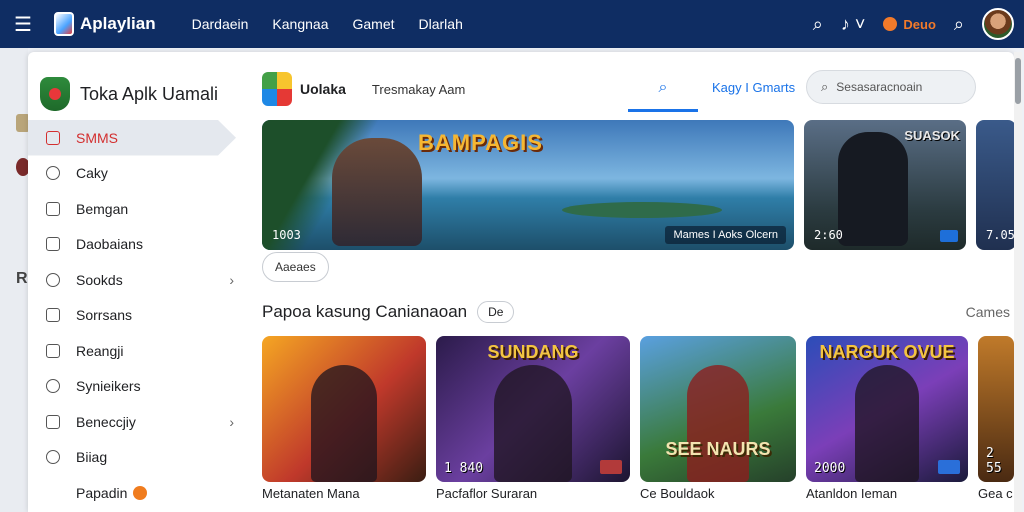 The image size is (1024, 512). I want to click on sidebar-item-label: Biiag, so click(92, 457).